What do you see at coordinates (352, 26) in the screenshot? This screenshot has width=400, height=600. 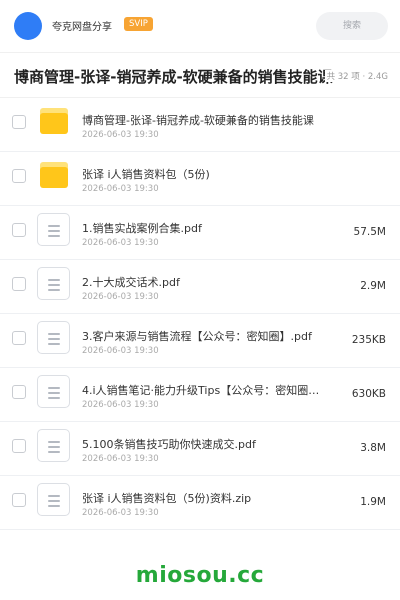 I see `search-input: 搜索` at bounding box center [352, 26].